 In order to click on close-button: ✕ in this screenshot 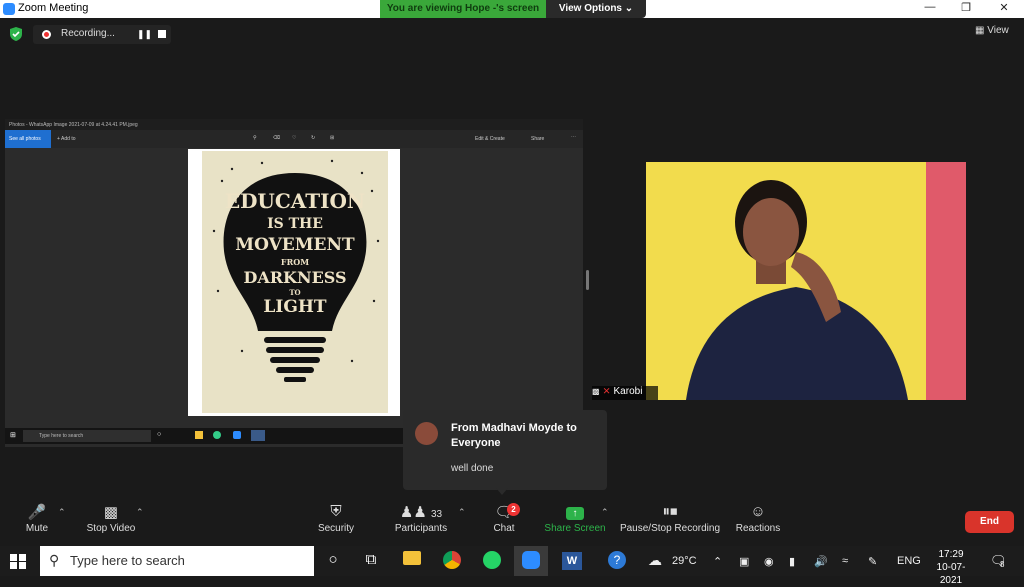, I will do `click(1004, 9)`.